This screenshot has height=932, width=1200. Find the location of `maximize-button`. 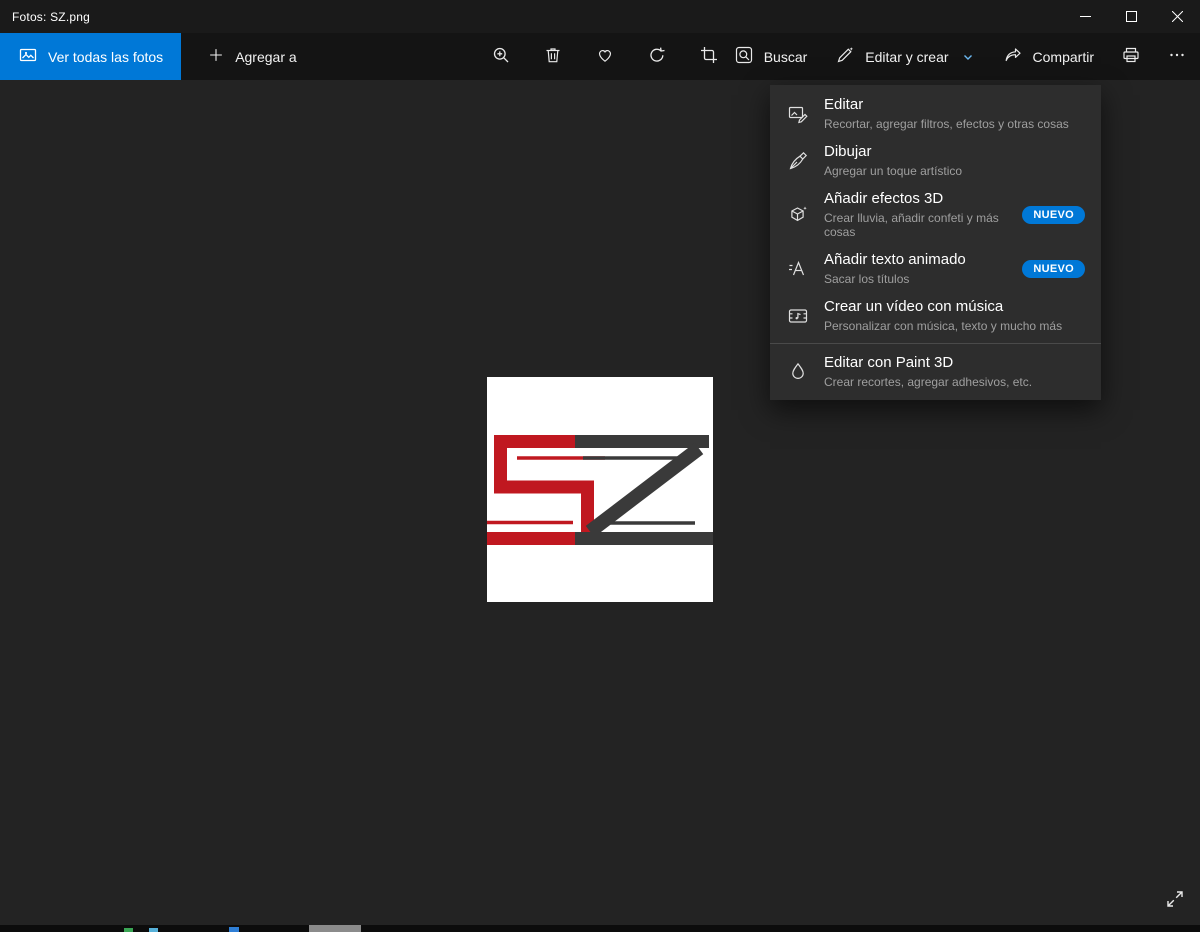

maximize-button is located at coordinates (1131, 16).